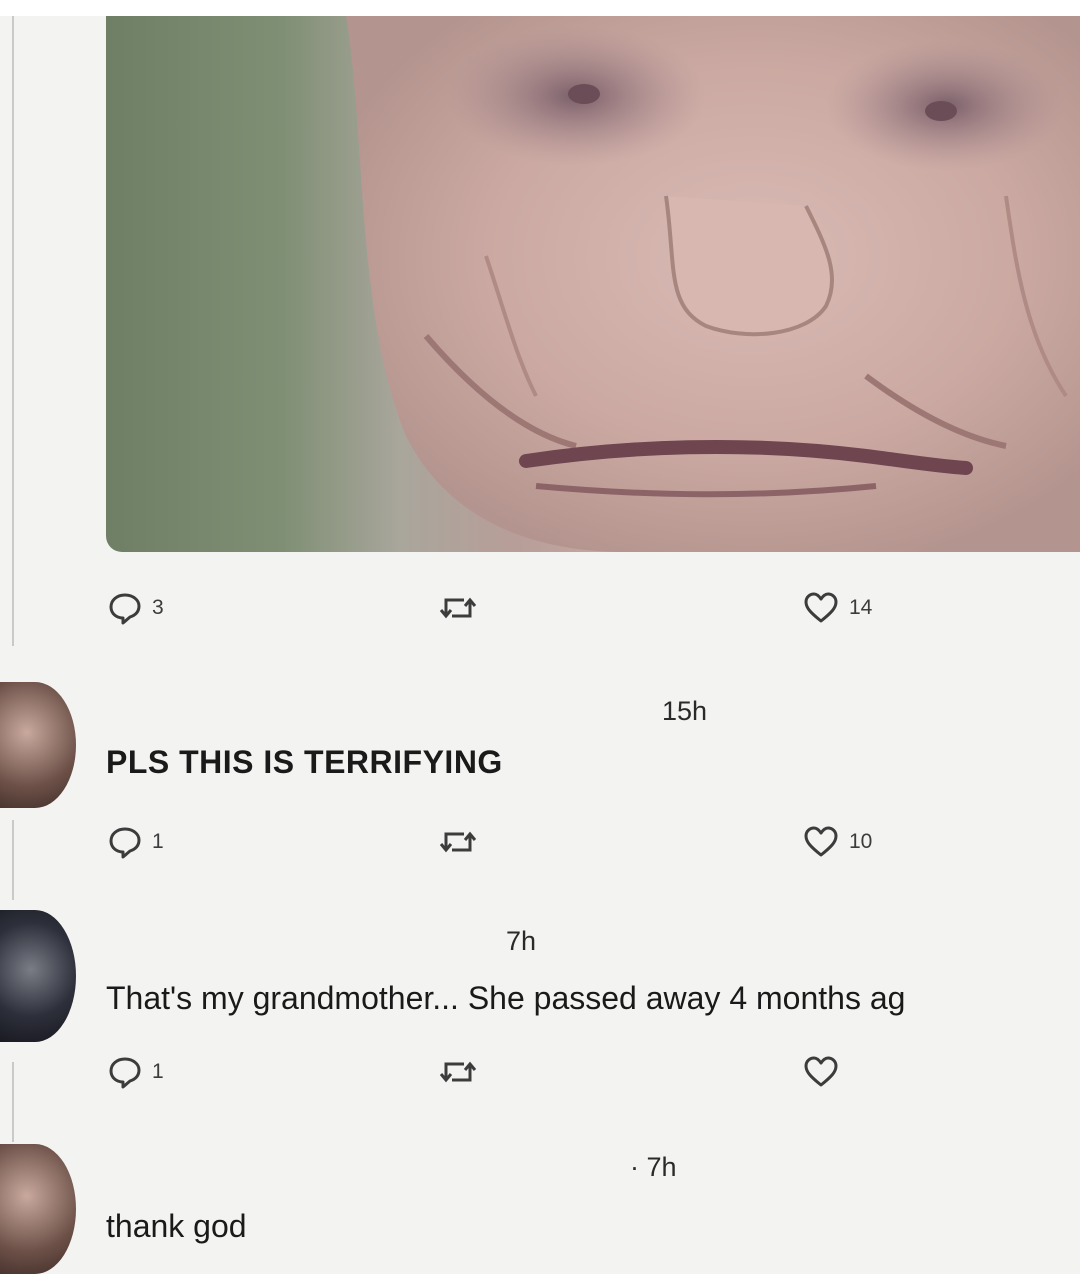 The height and width of the screenshot is (1274, 1080). What do you see at coordinates (558, 842) in the screenshot?
I see `reply-action-bar: 1 10` at bounding box center [558, 842].